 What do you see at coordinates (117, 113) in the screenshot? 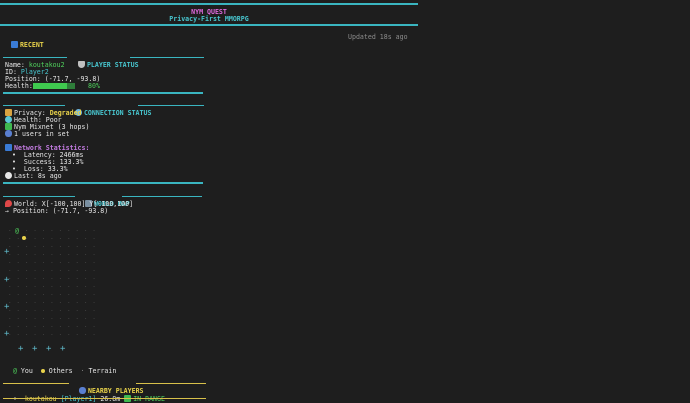
I see `connection-title: CONNECTION STATUS` at bounding box center [117, 113].